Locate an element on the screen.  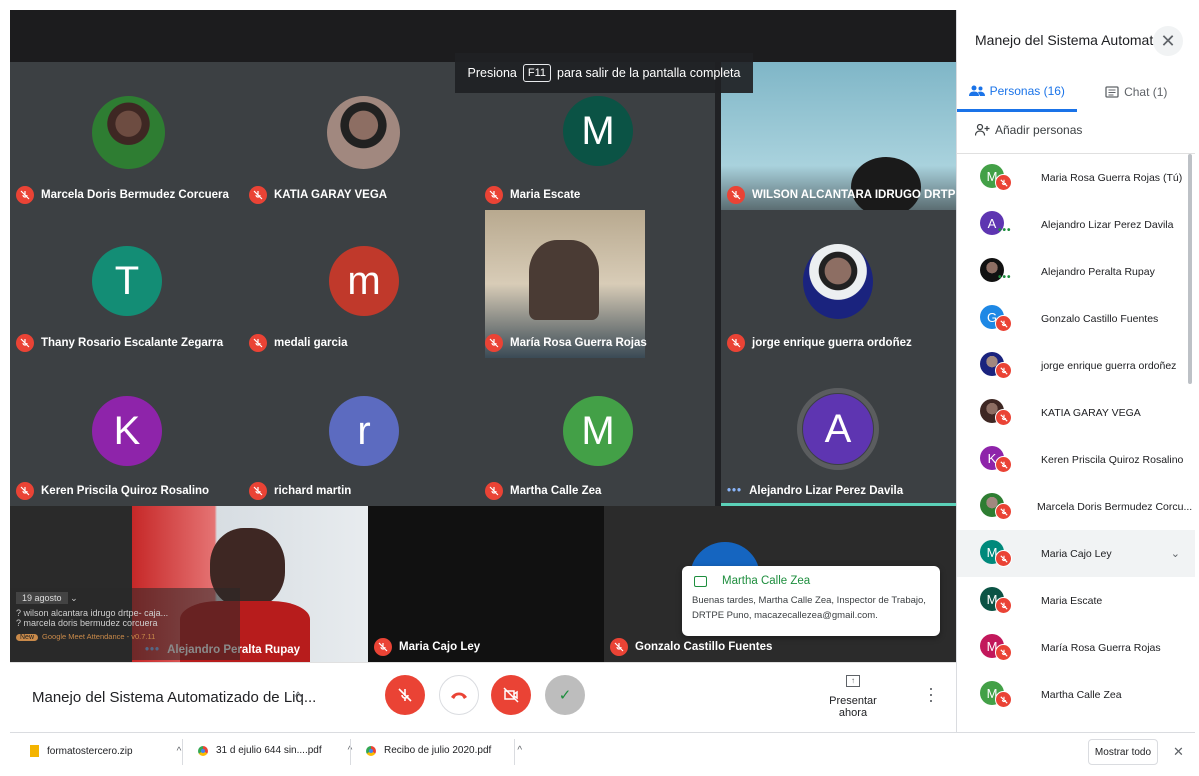
more-options-icon: · · · is located at coordinates (931, 694).